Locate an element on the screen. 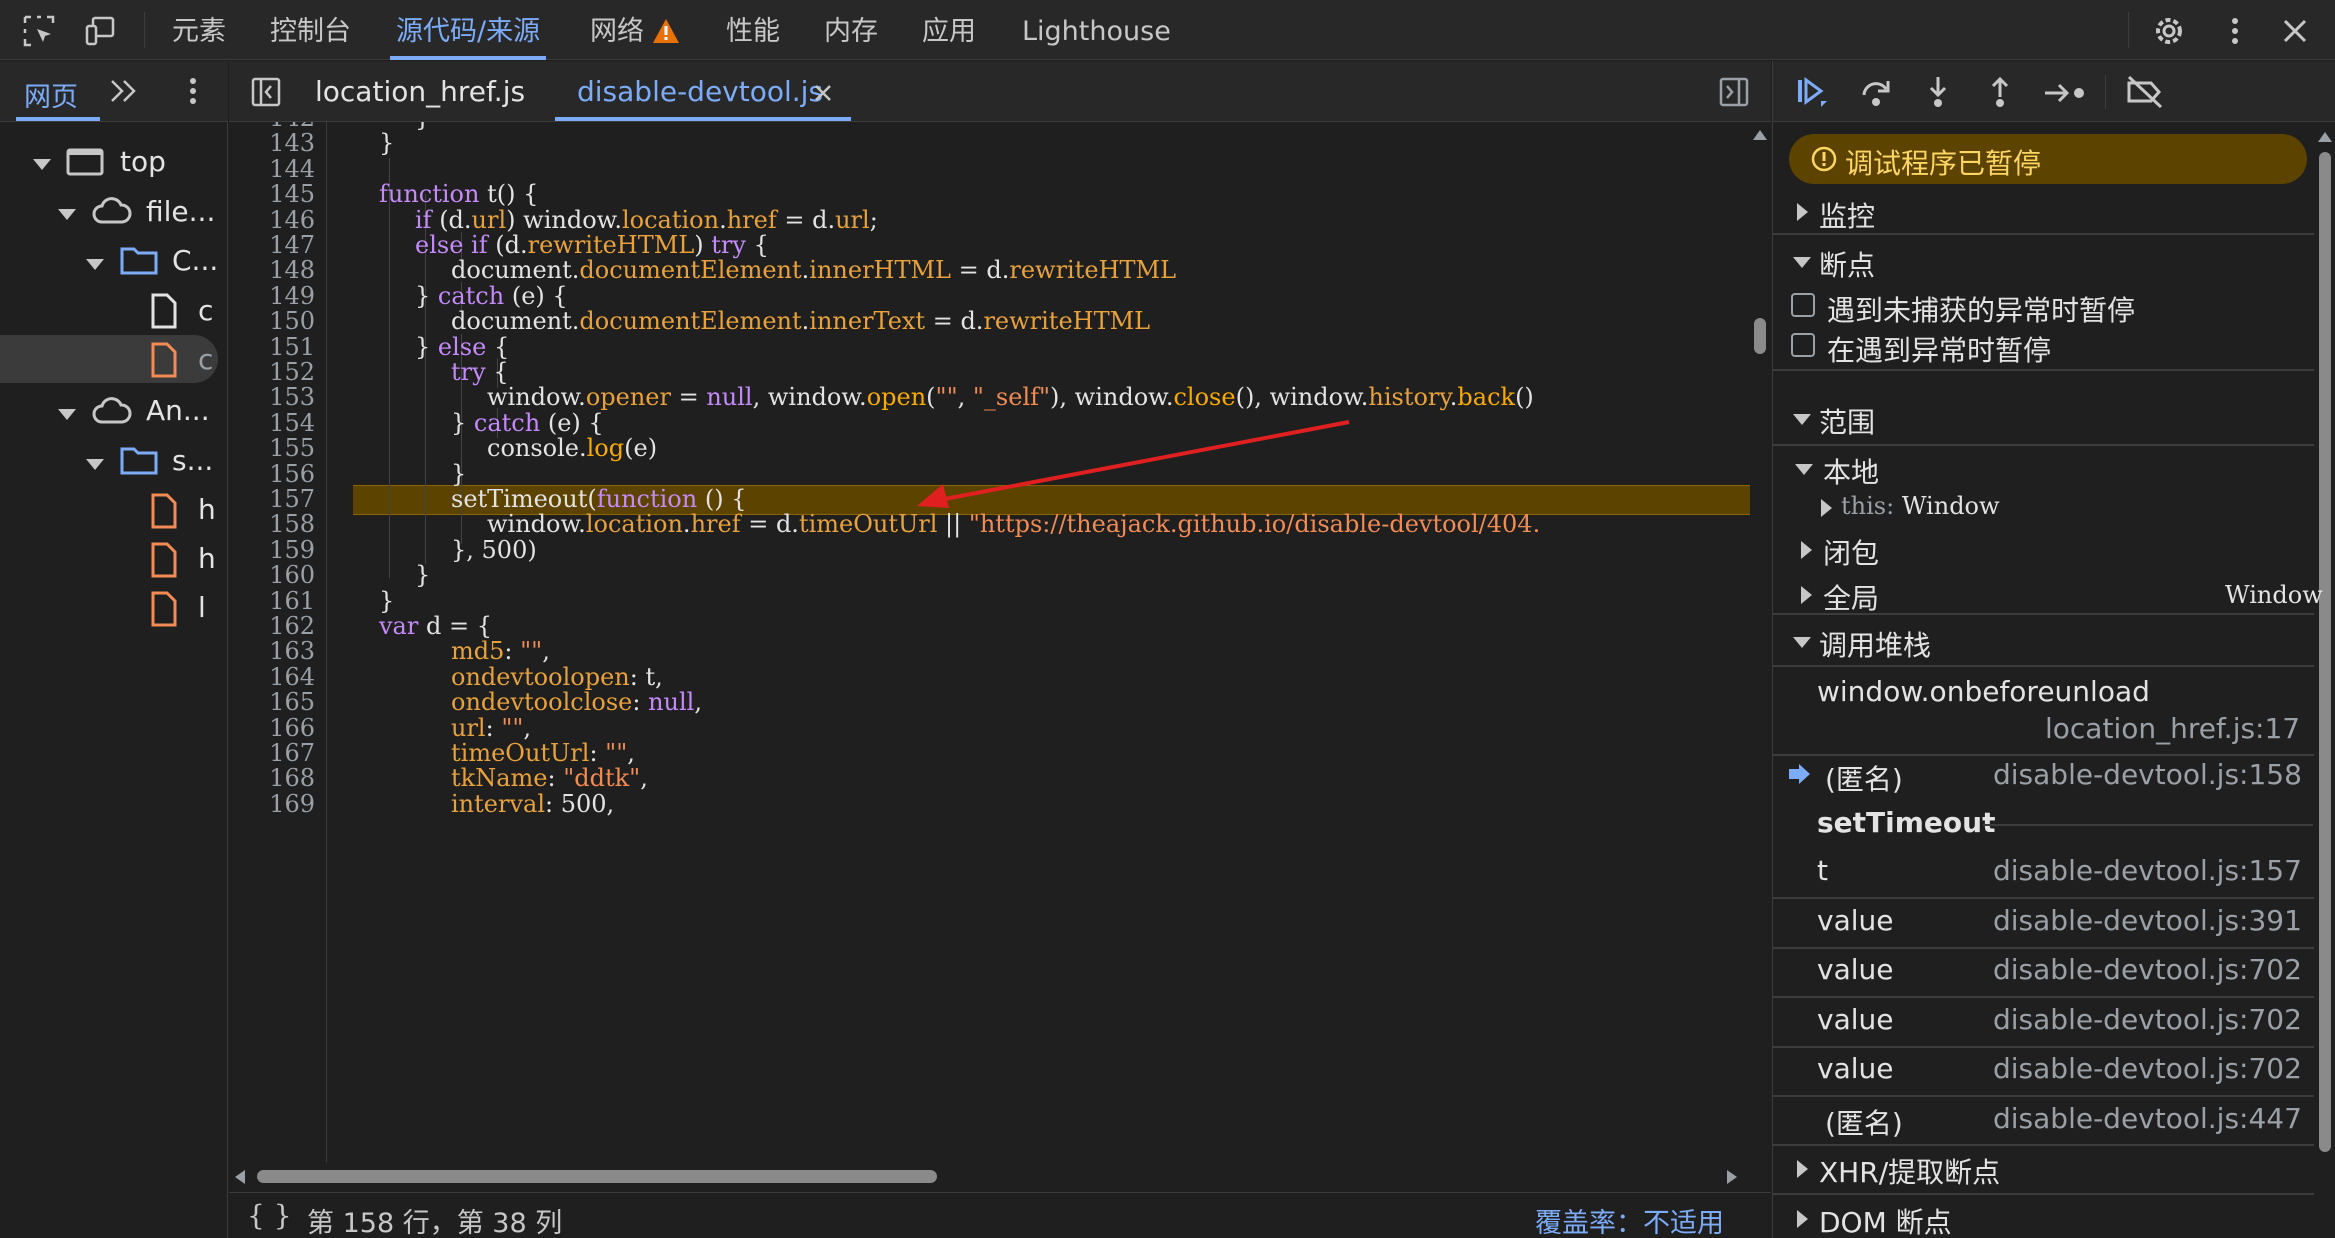  line-number: 153 is located at coordinates (272, 397).